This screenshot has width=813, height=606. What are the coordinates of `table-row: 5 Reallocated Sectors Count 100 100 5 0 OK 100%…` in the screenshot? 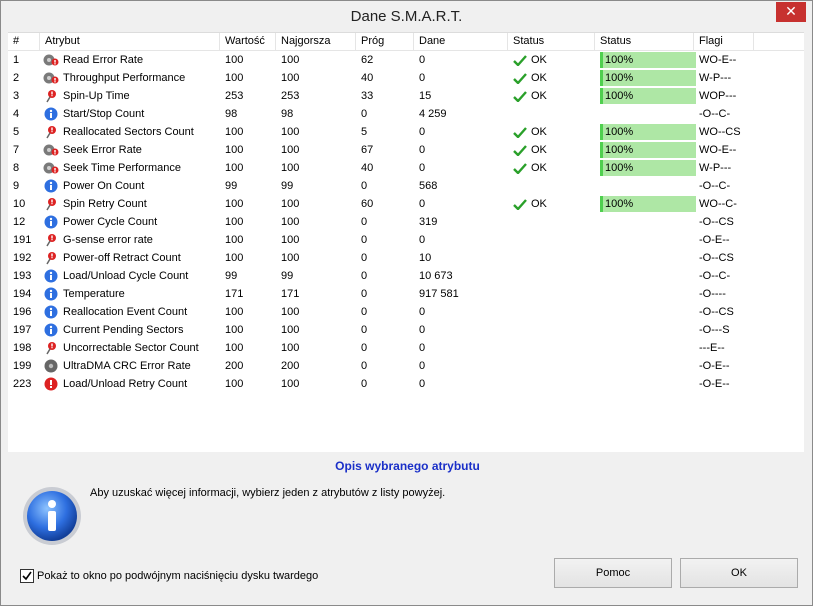 It's located at (406, 132).